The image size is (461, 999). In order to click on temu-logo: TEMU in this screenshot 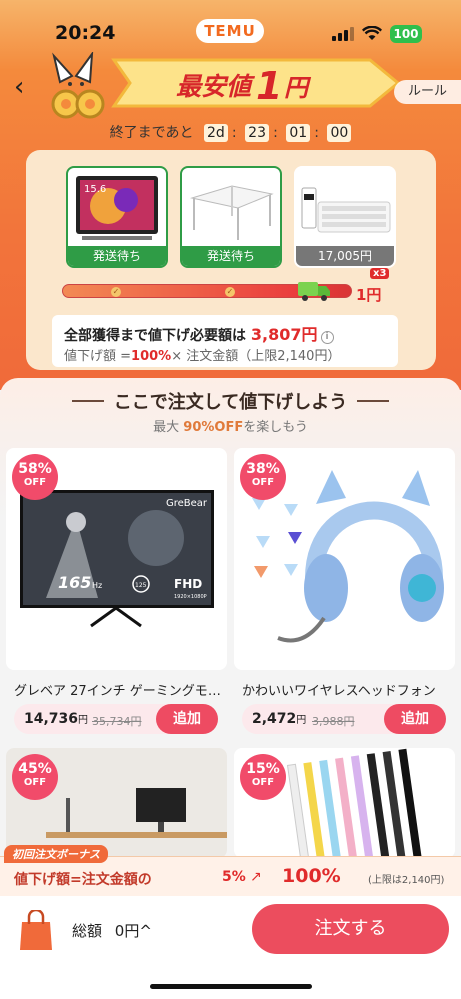, I will do `click(230, 31)`.